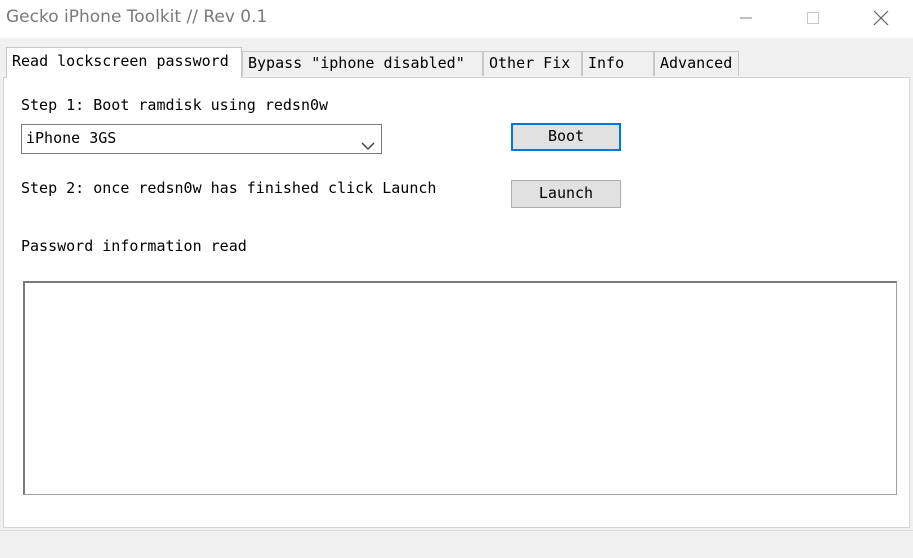 This screenshot has width=913, height=558. What do you see at coordinates (134, 246) in the screenshot?
I see `password-info-label: Password information read` at bounding box center [134, 246].